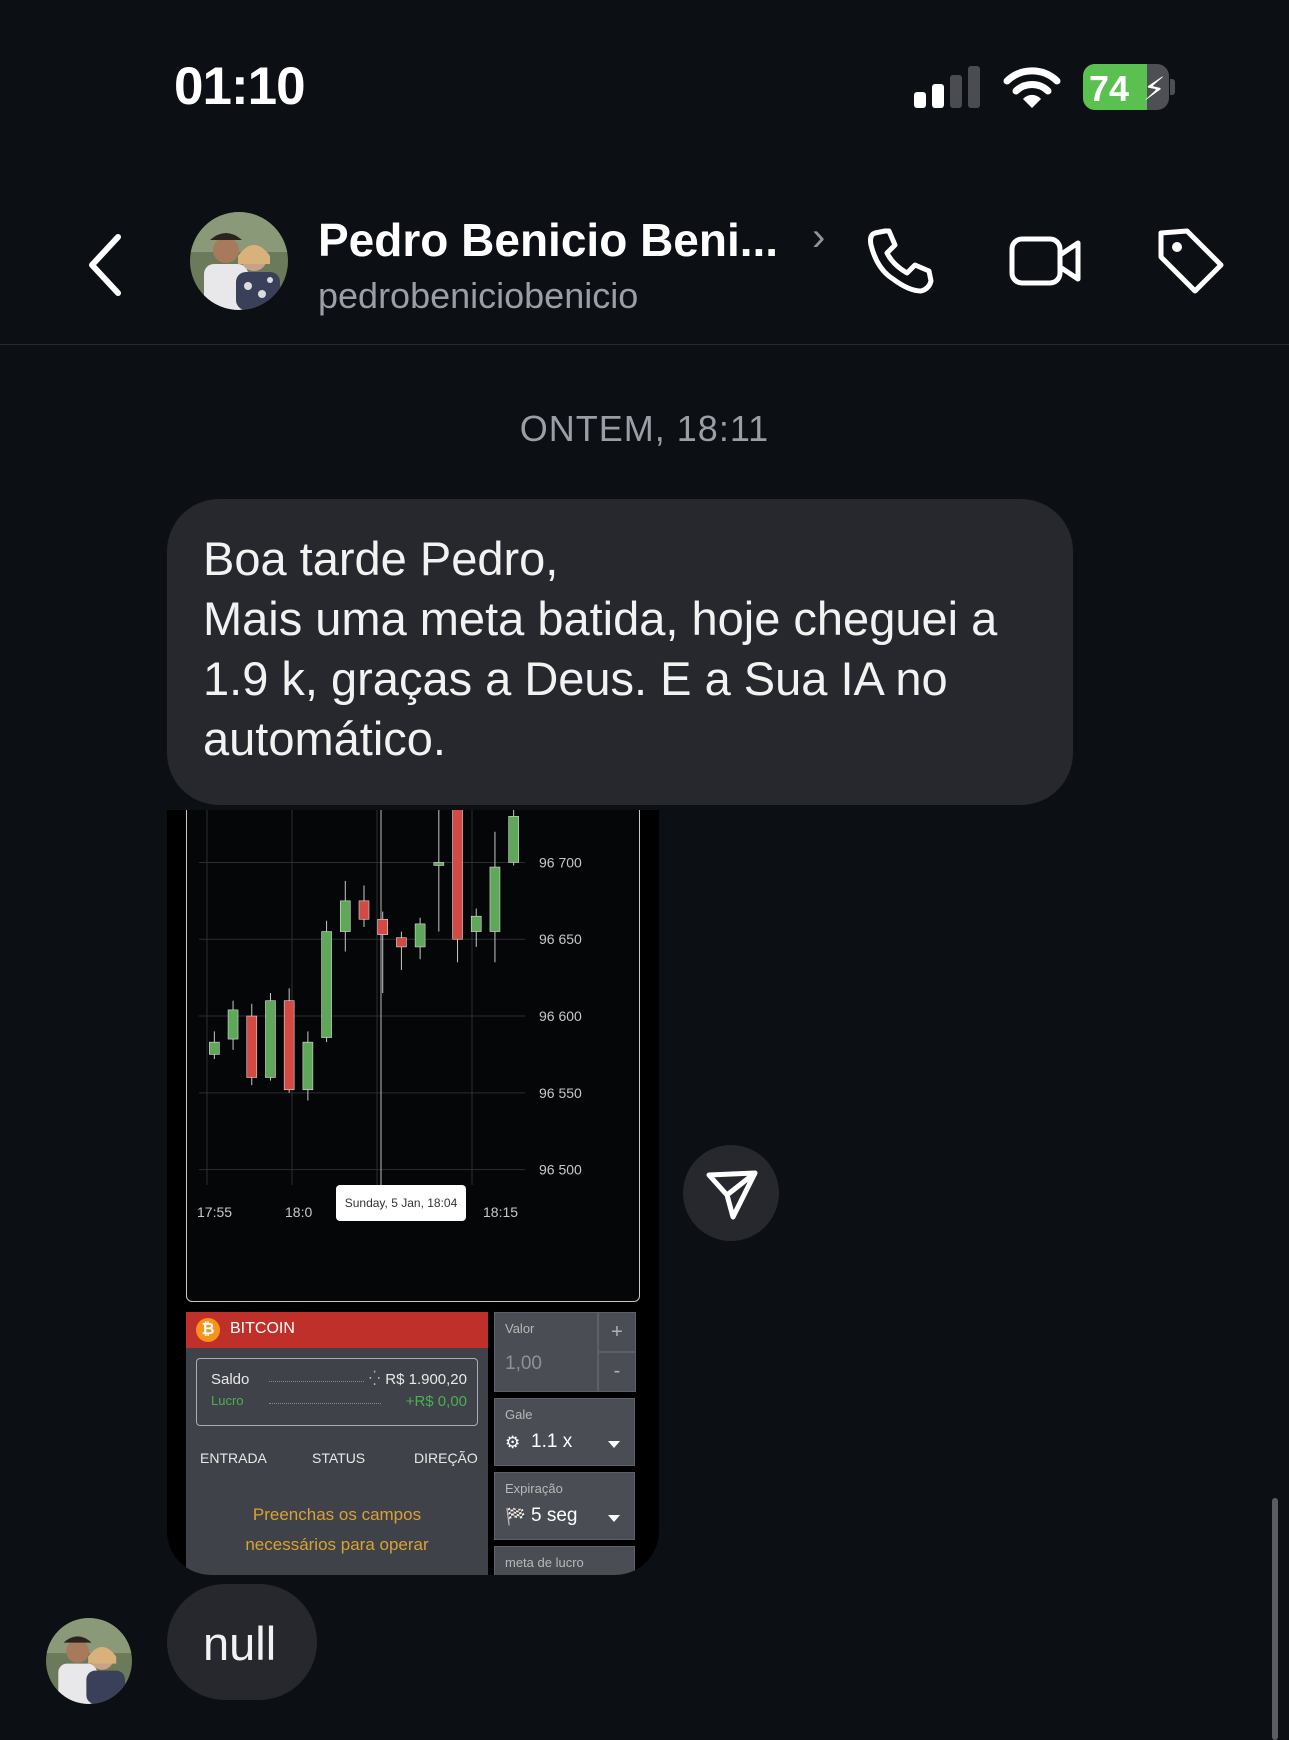 This screenshot has width=1289, height=1740. Describe the element at coordinates (560, 939) in the screenshot. I see `y-tick-label: 96 650` at that location.